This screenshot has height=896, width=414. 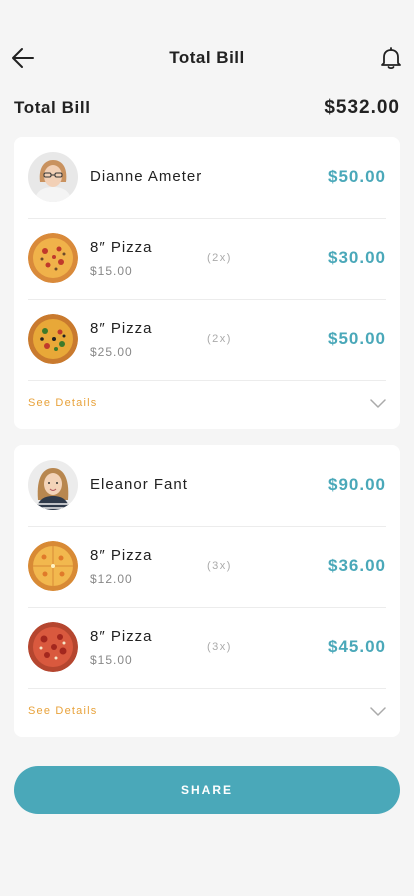 What do you see at coordinates (357, 646) in the screenshot?
I see `item-amount: $45.00` at bounding box center [357, 646].